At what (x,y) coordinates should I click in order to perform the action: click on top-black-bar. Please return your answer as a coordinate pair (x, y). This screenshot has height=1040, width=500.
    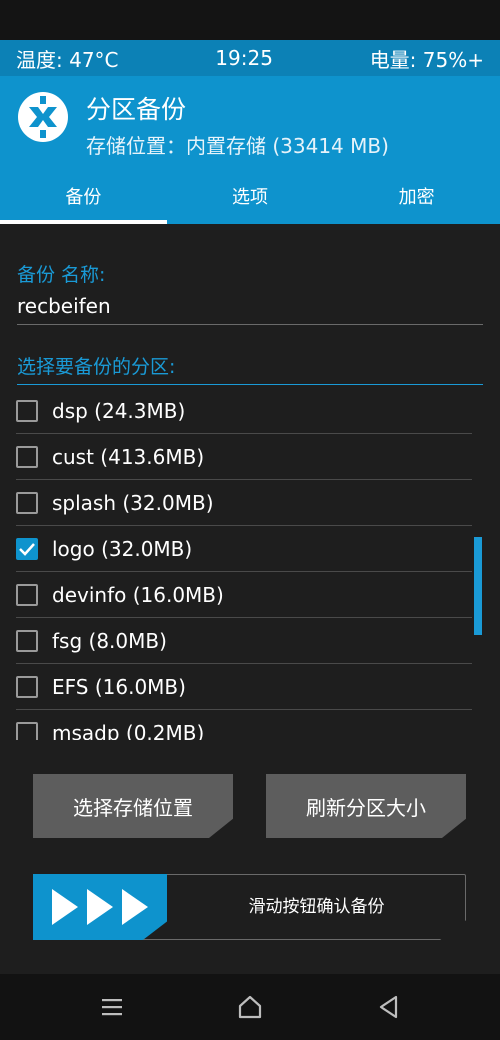
    Looking at the image, I should click on (250, 20).